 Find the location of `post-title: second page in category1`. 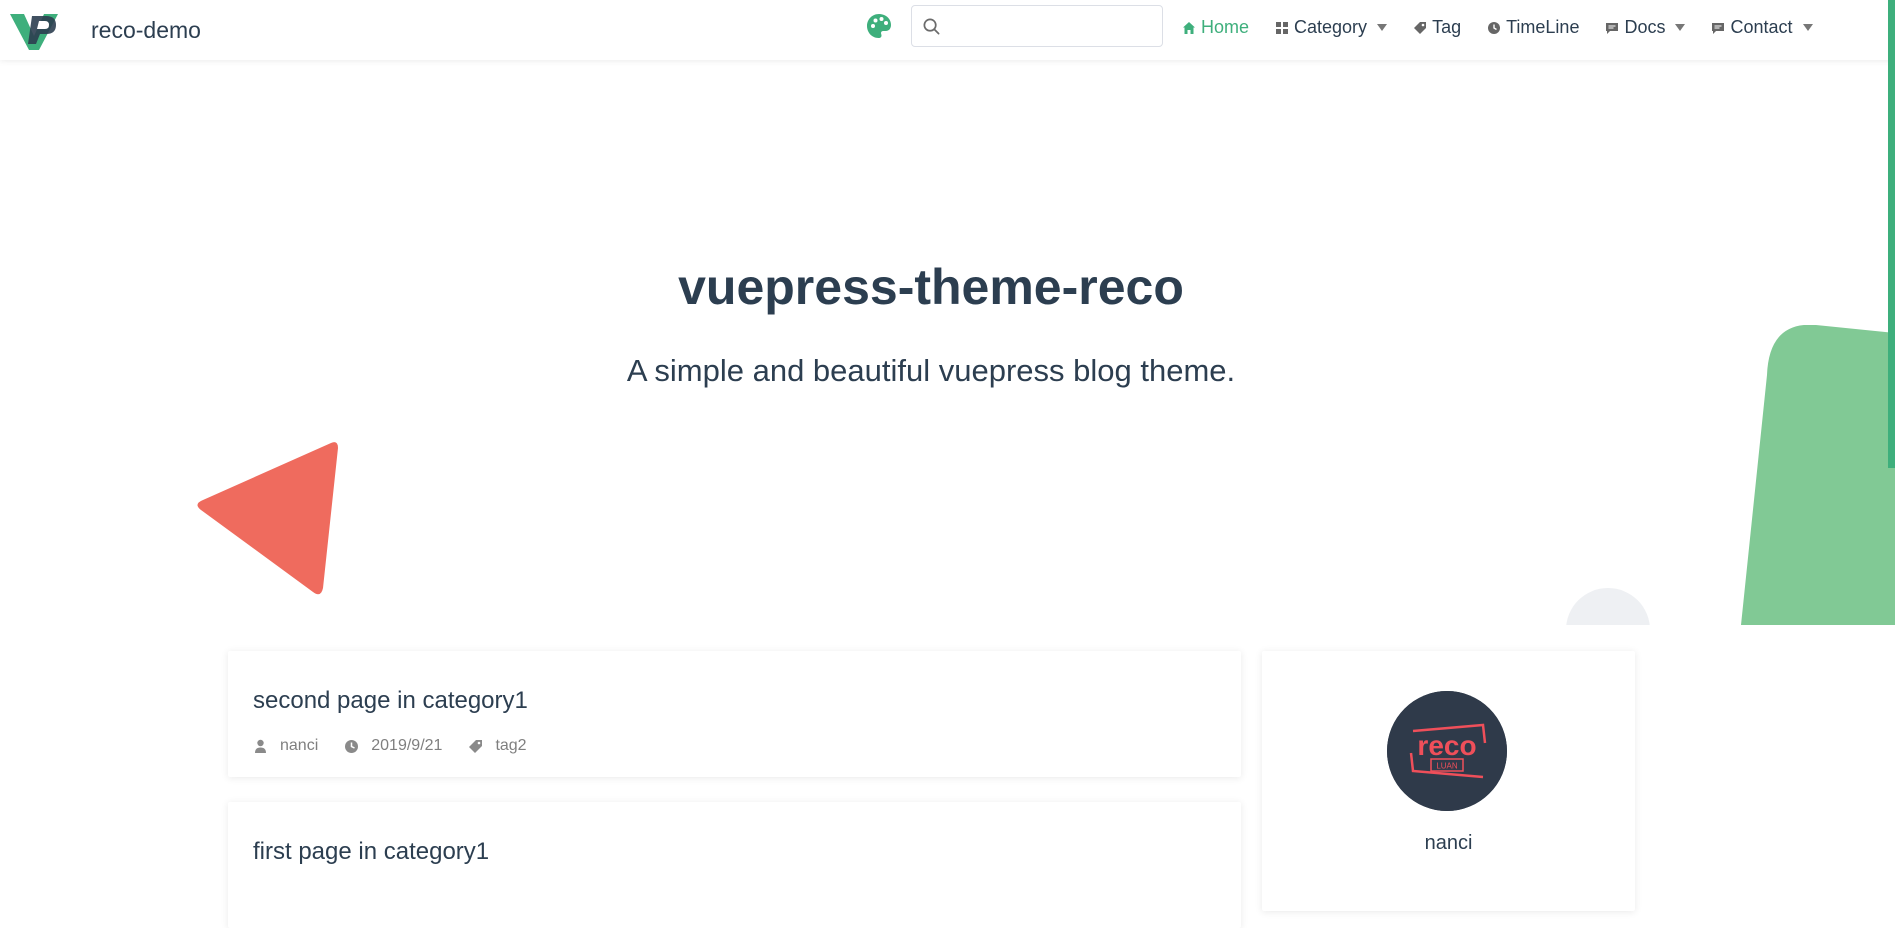

post-title: second page in category1 is located at coordinates (390, 701).